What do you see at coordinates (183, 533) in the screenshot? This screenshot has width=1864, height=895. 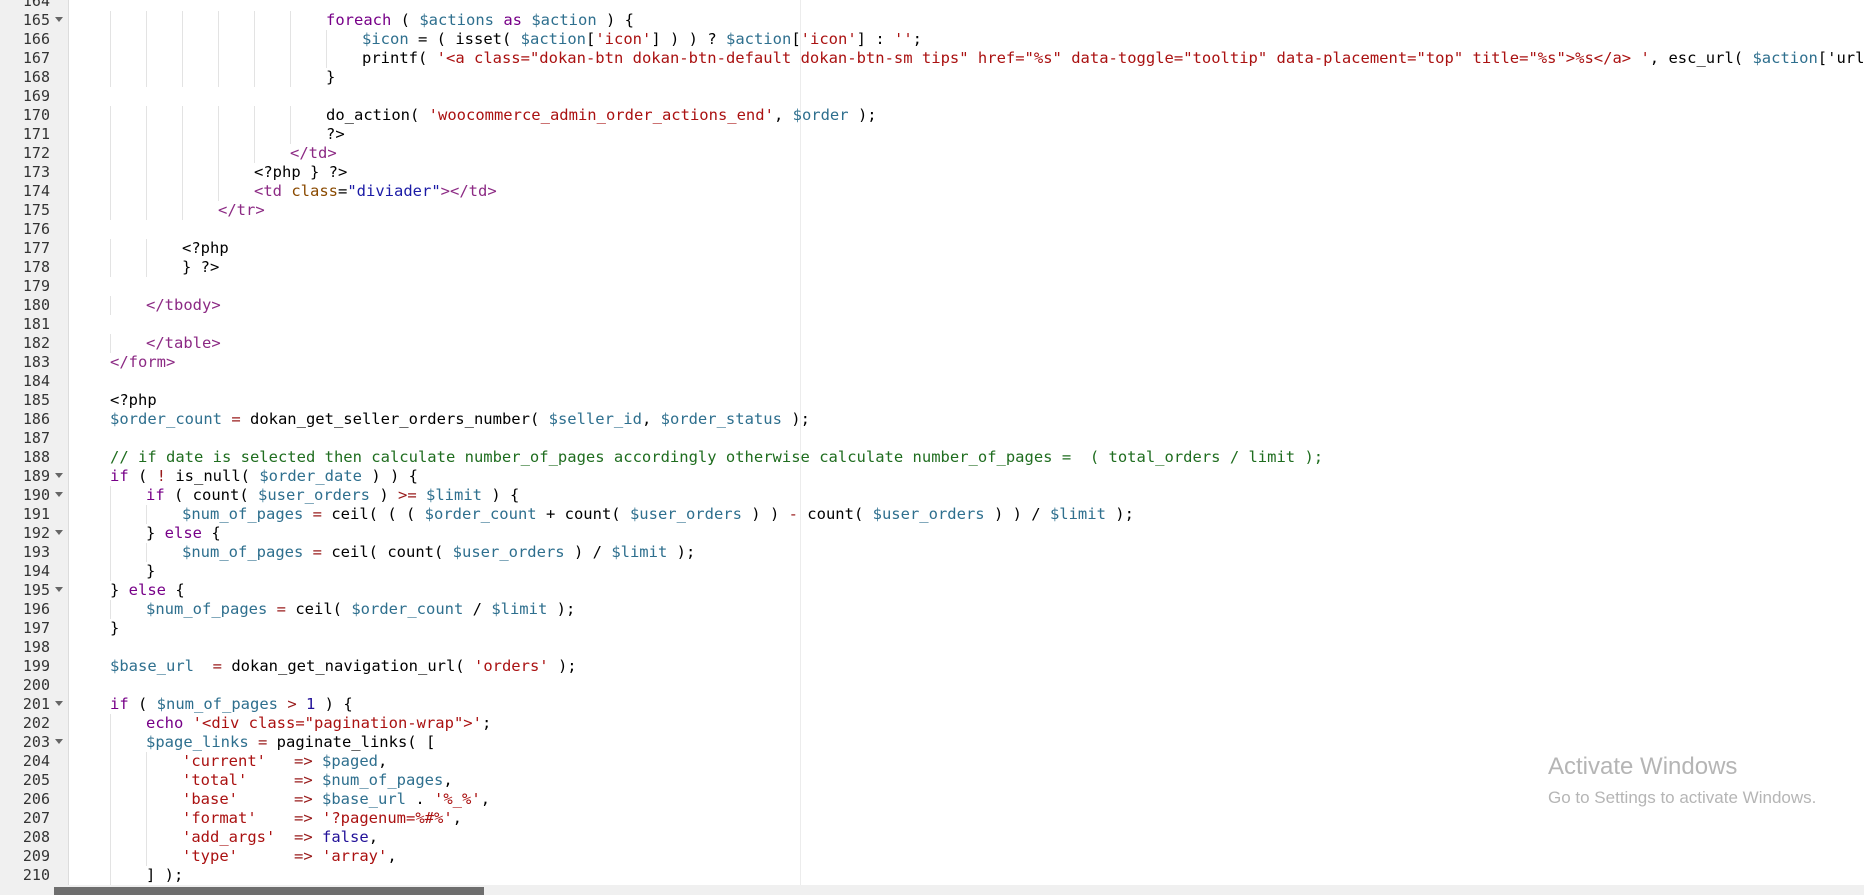 I see `code-text: } else {` at bounding box center [183, 533].